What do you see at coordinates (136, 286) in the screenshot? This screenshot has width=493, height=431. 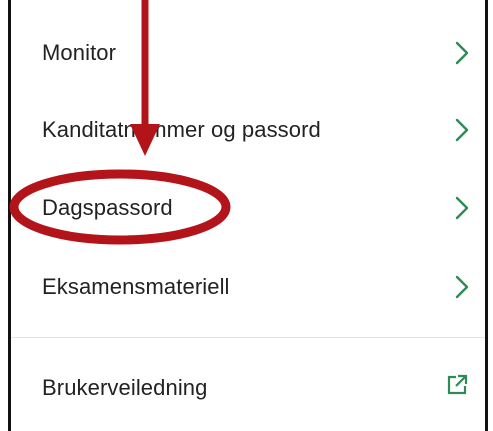 I see `menu-item-label: Eksamensmateriell` at bounding box center [136, 286].